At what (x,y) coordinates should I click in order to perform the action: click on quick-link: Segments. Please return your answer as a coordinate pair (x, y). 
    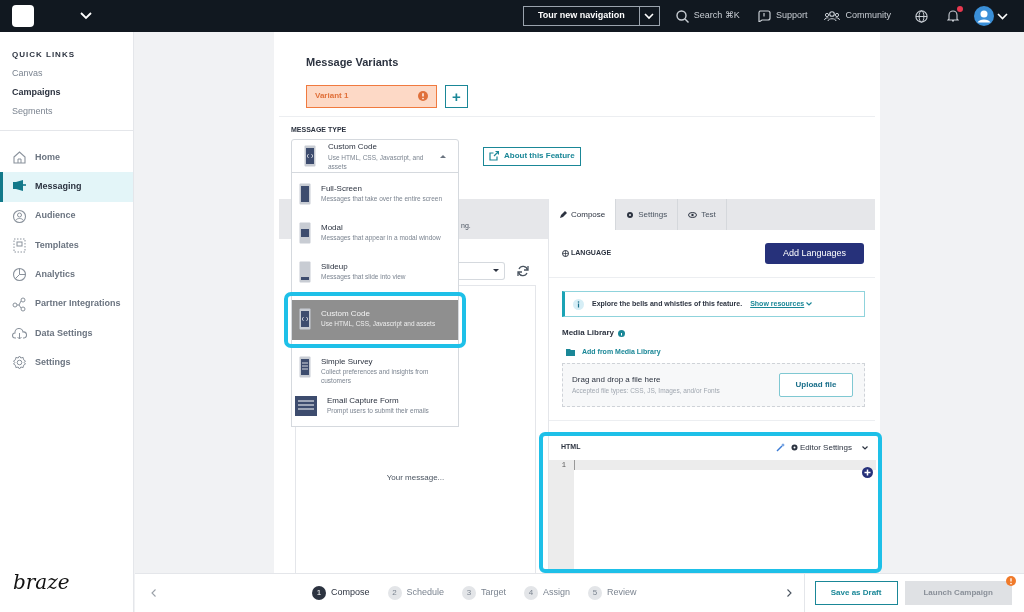
    Looking at the image, I should click on (72, 111).